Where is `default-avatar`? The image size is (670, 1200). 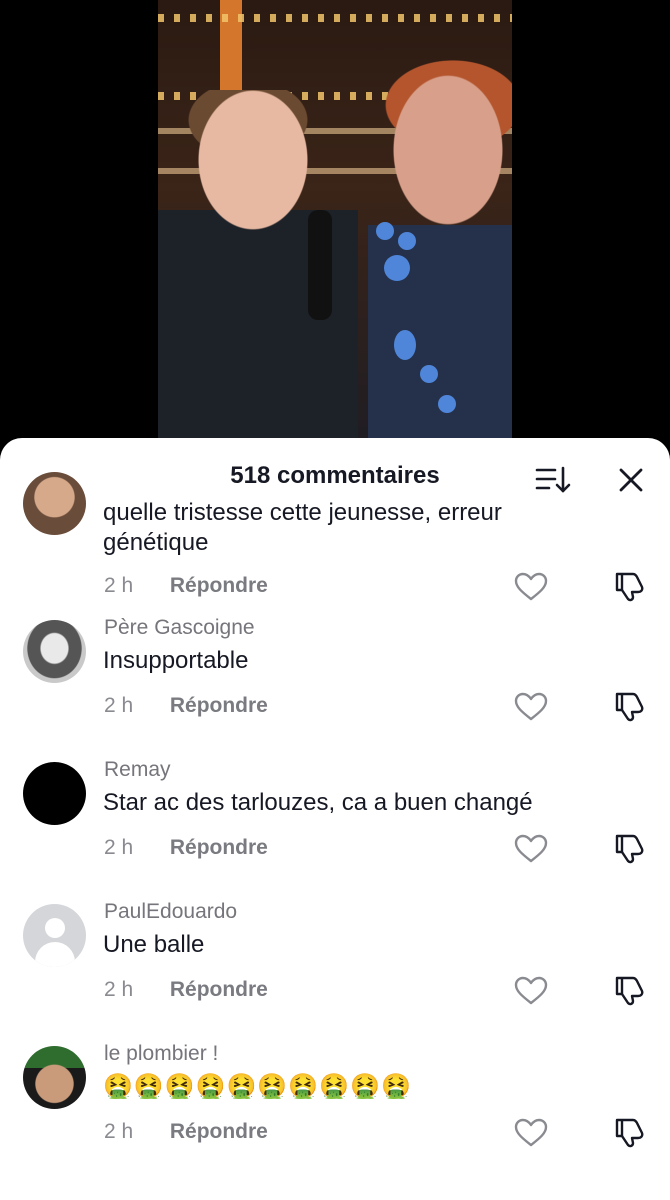
default-avatar is located at coordinates (54, 935).